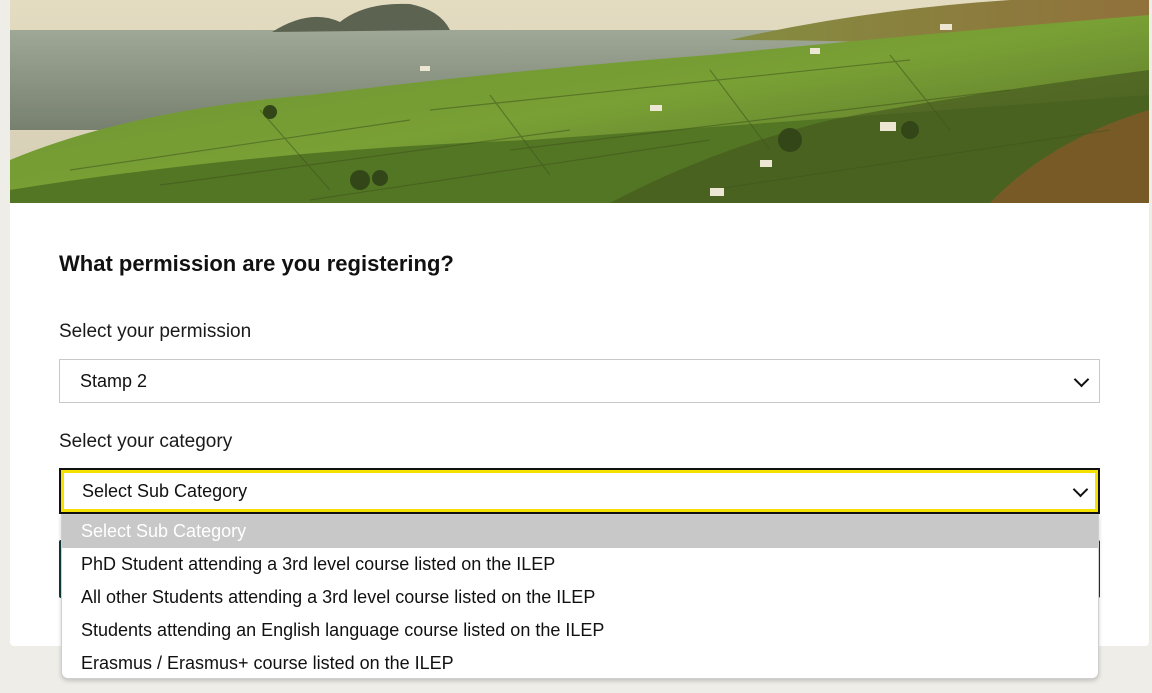 Image resolution: width=1152 pixels, height=693 pixels. I want to click on permission-select: Stamp 2, so click(579, 381).